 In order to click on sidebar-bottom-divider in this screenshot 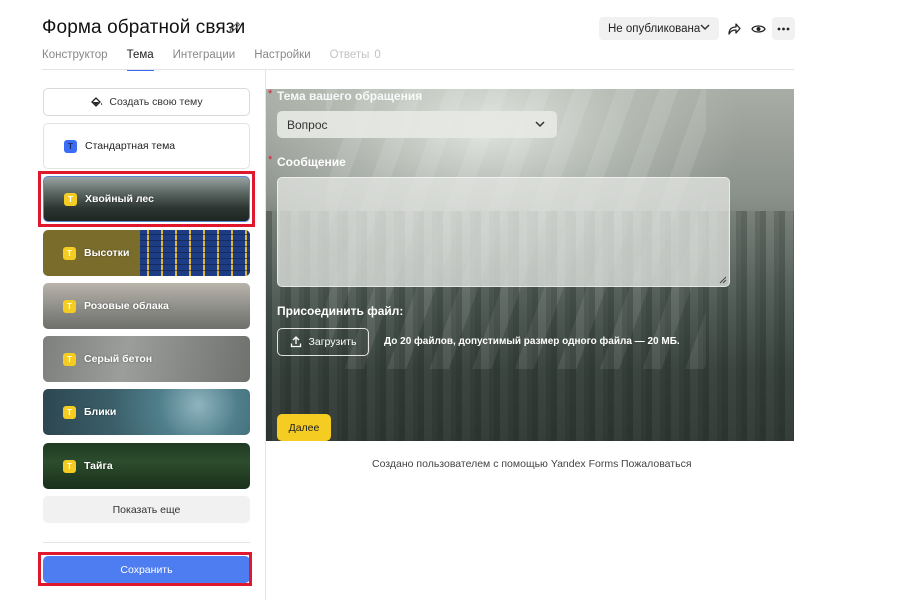, I will do `click(146, 542)`.